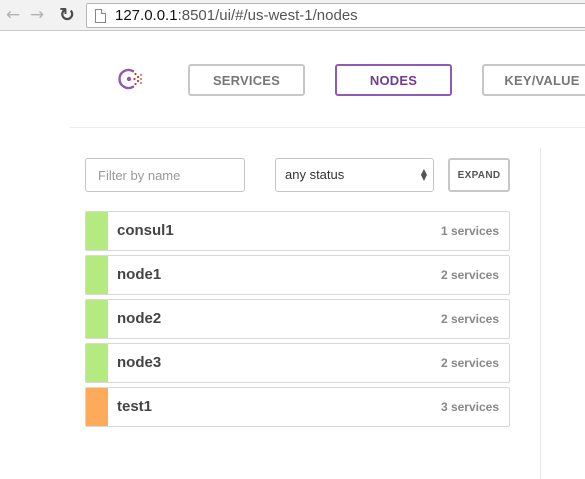 The height and width of the screenshot is (479, 585). I want to click on filter-by-name-input, so click(165, 175).